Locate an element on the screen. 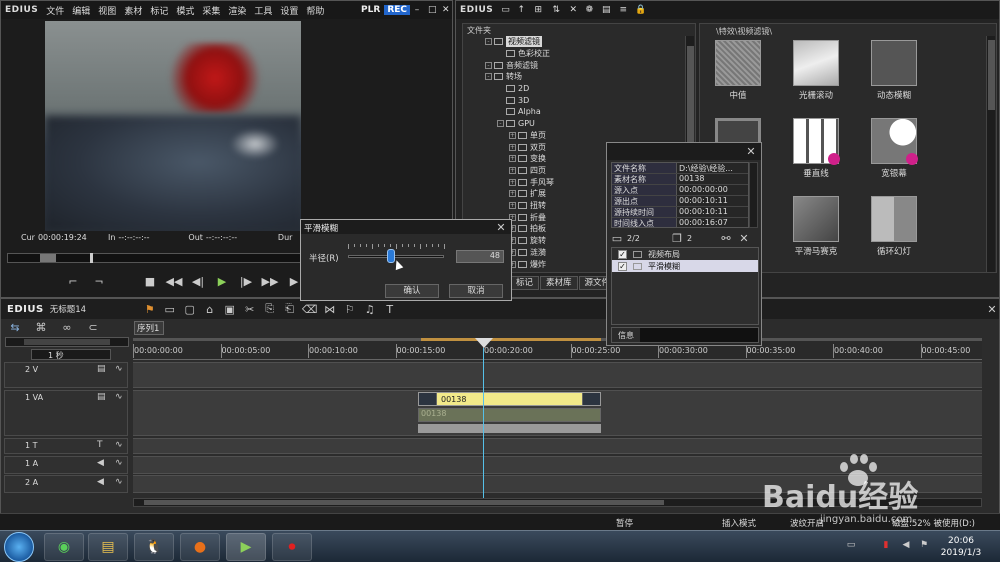 The image size is (1000, 562). audio-clip: 00138 is located at coordinates (509, 415).